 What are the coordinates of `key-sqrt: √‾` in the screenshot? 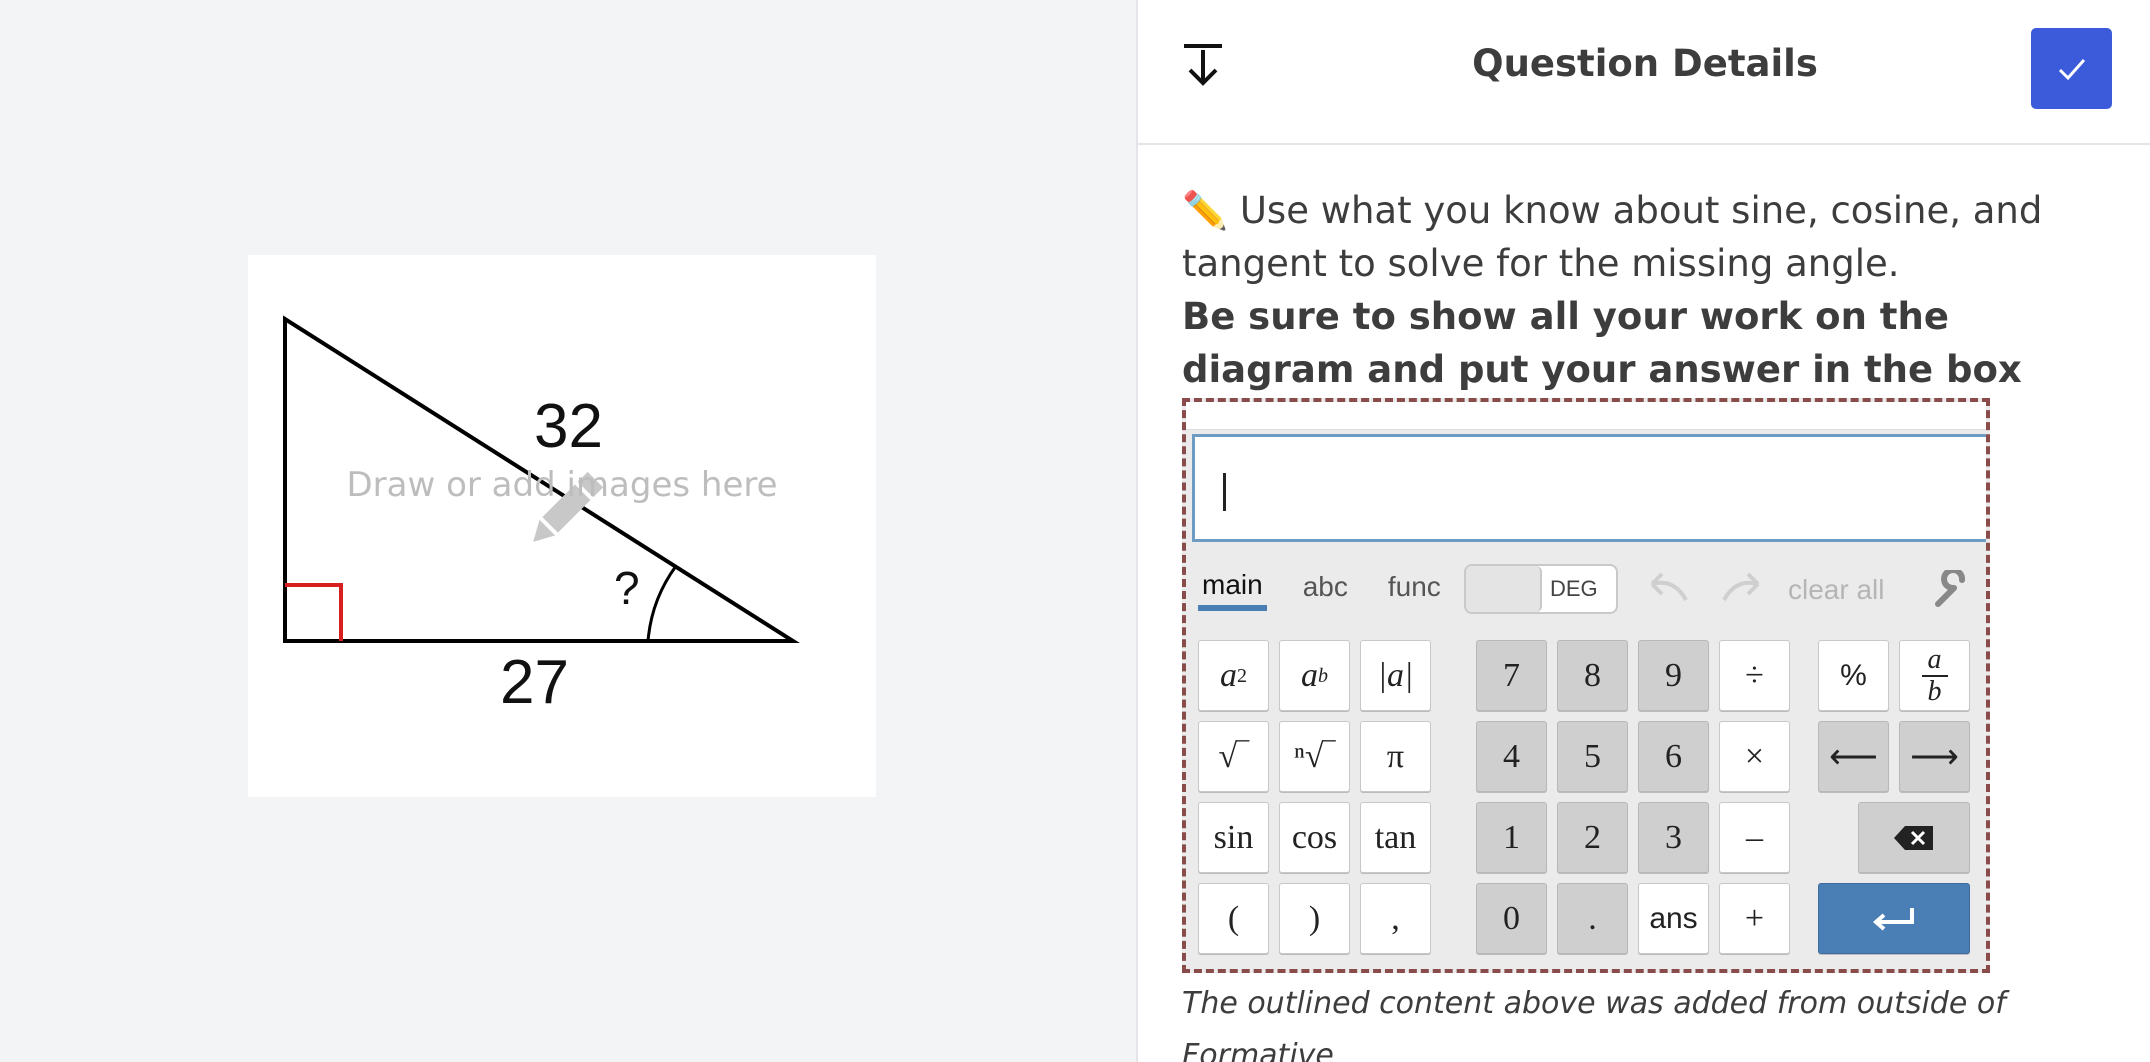 It's located at (1233, 756).